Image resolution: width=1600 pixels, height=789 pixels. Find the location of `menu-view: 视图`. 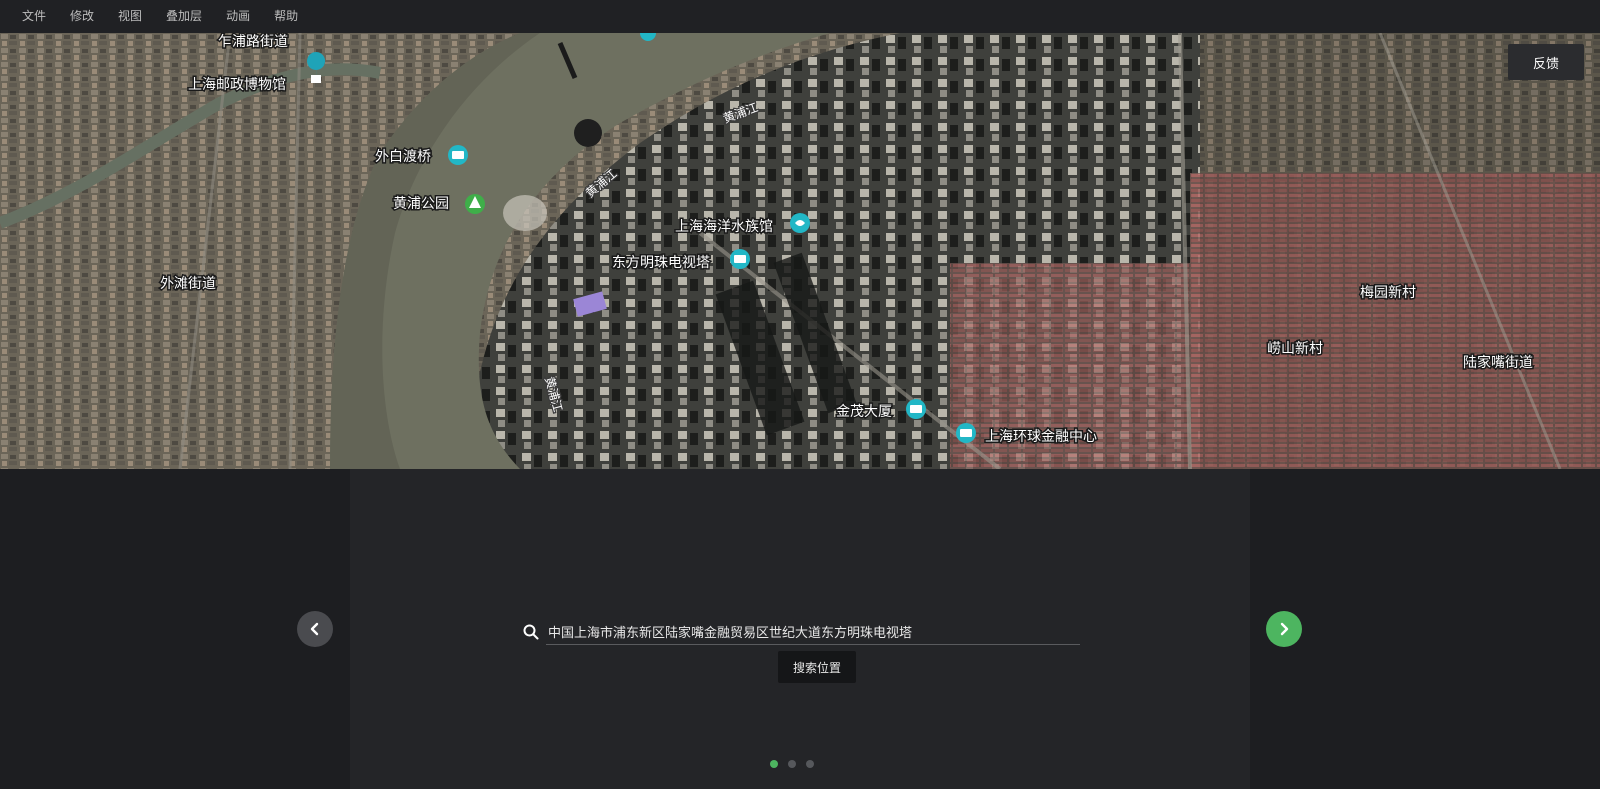

menu-view: 视图 is located at coordinates (130, 16).